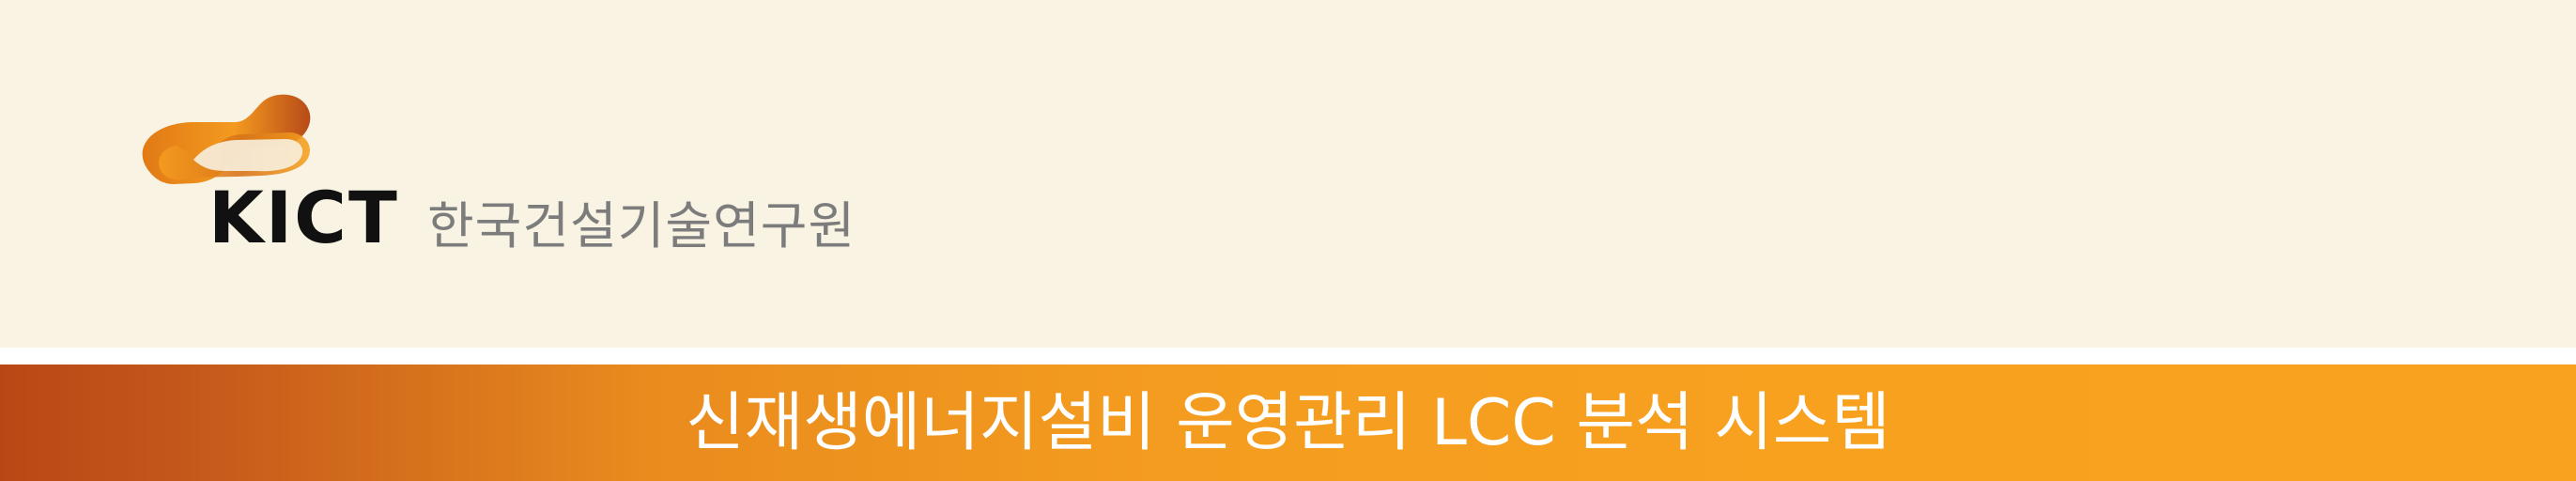  What do you see at coordinates (641, 226) in the screenshot?
I see `organization-name: 한국건설기술연구원` at bounding box center [641, 226].